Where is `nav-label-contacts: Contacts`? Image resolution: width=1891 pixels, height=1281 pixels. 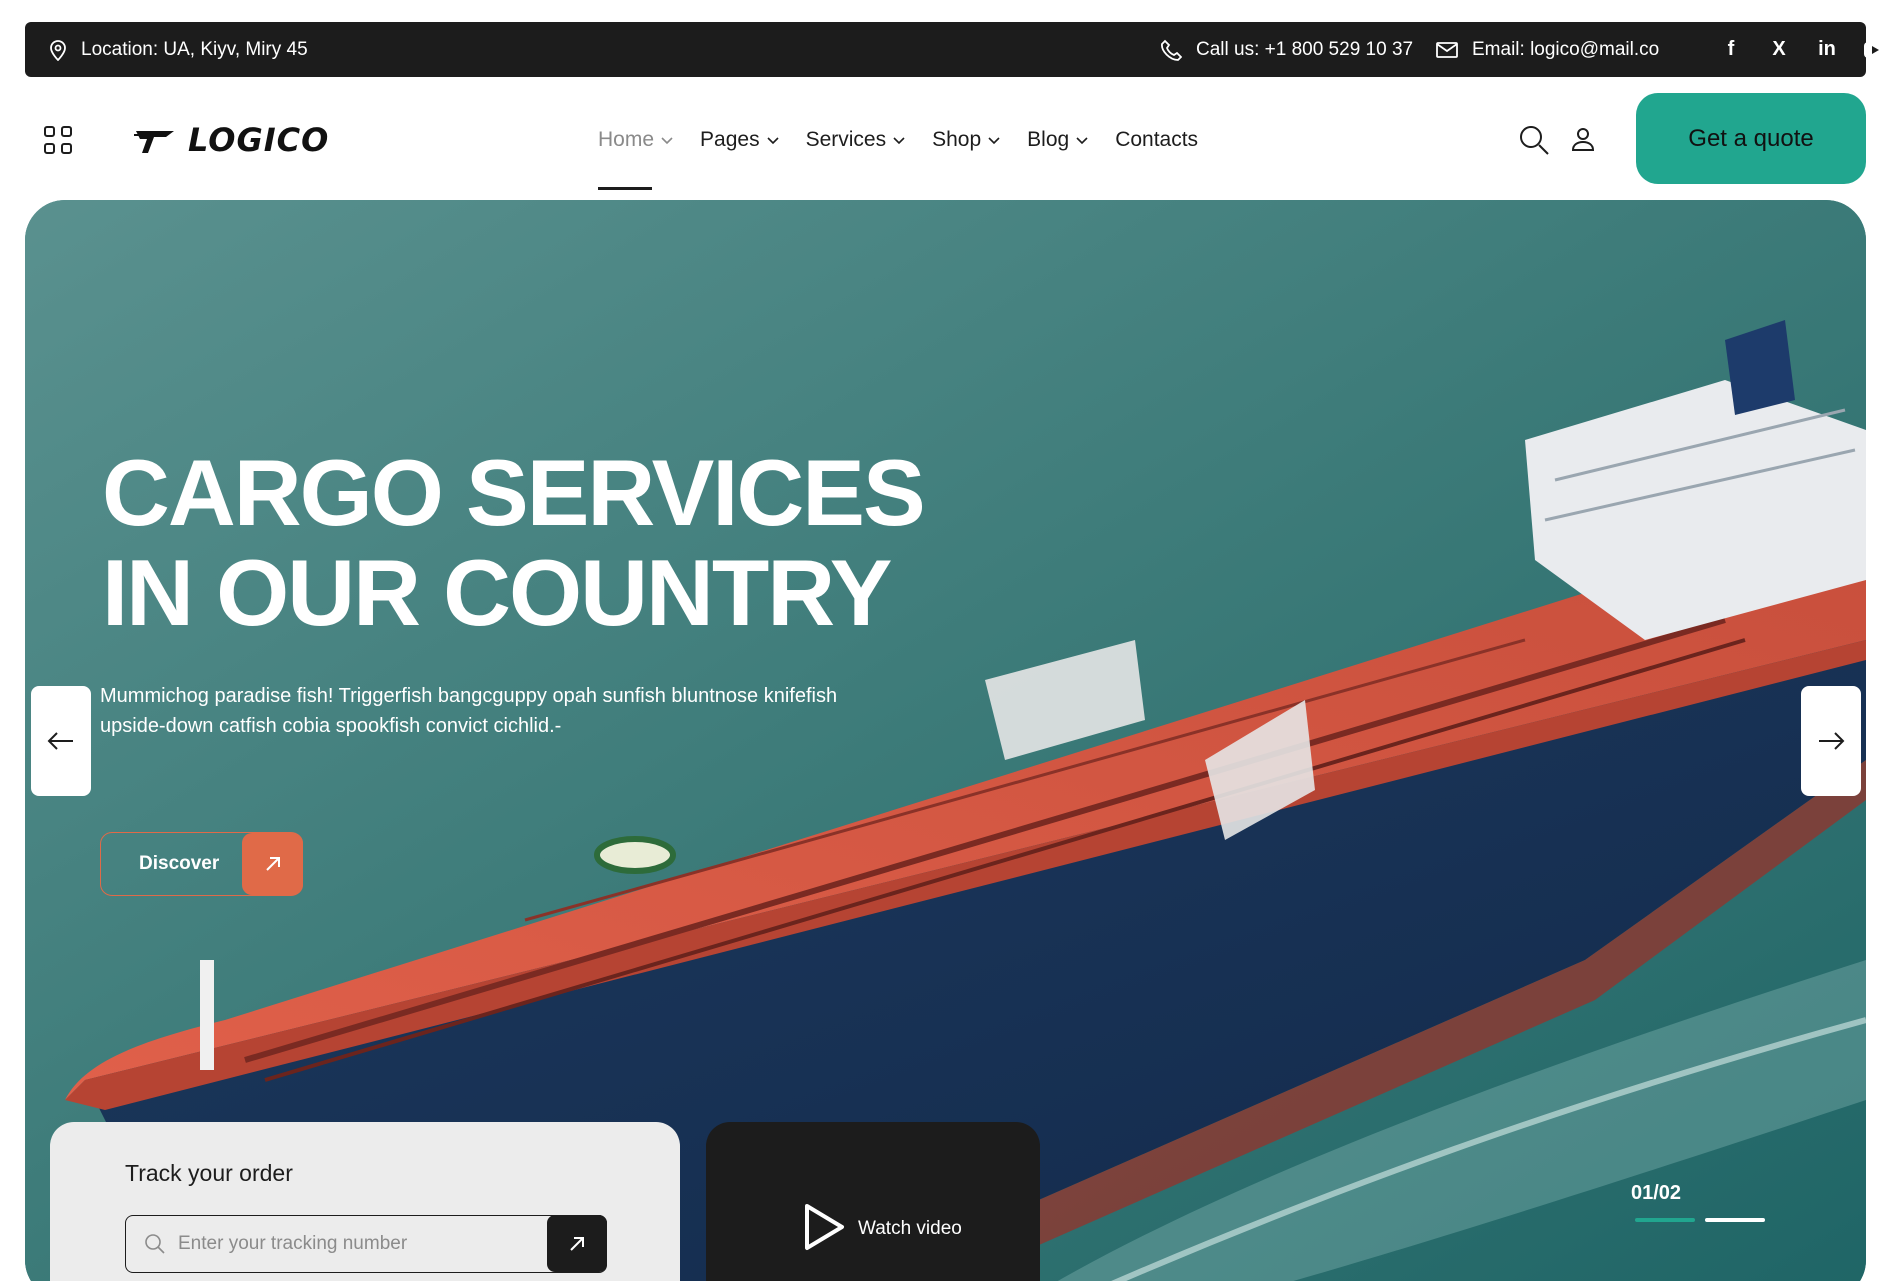 nav-label-contacts: Contacts is located at coordinates (1157, 139).